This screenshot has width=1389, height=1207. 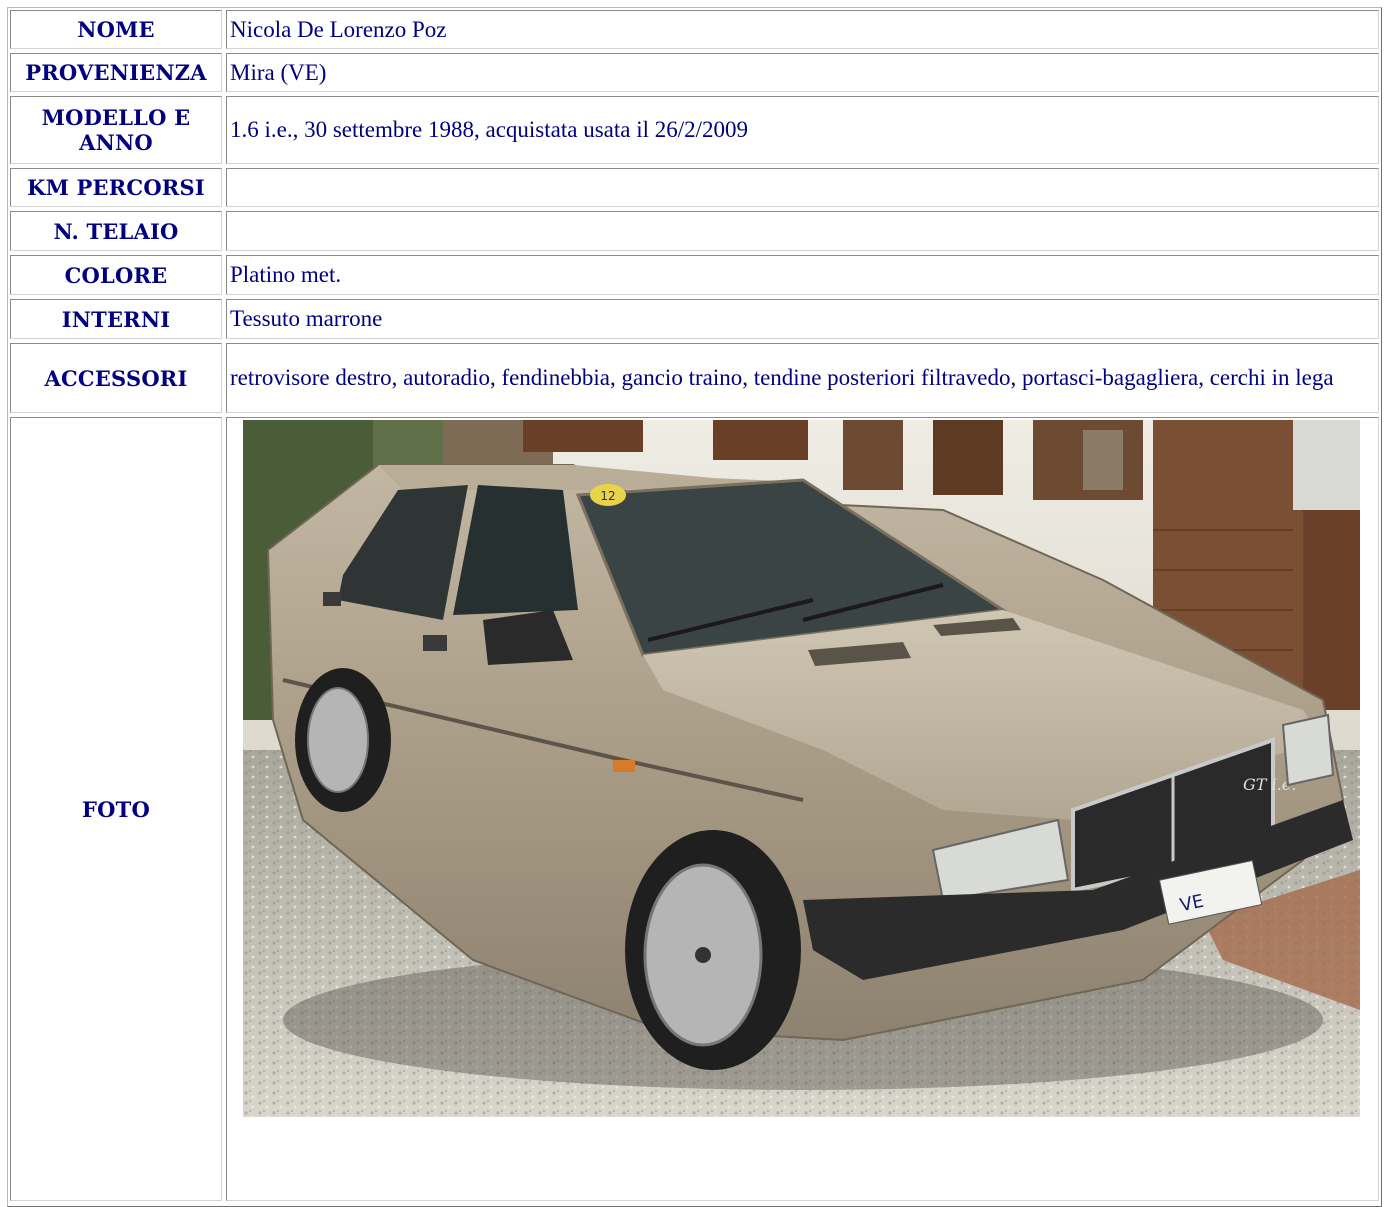 I want to click on label-modello-anno: MODELLO E ANNO, so click(x=116, y=130).